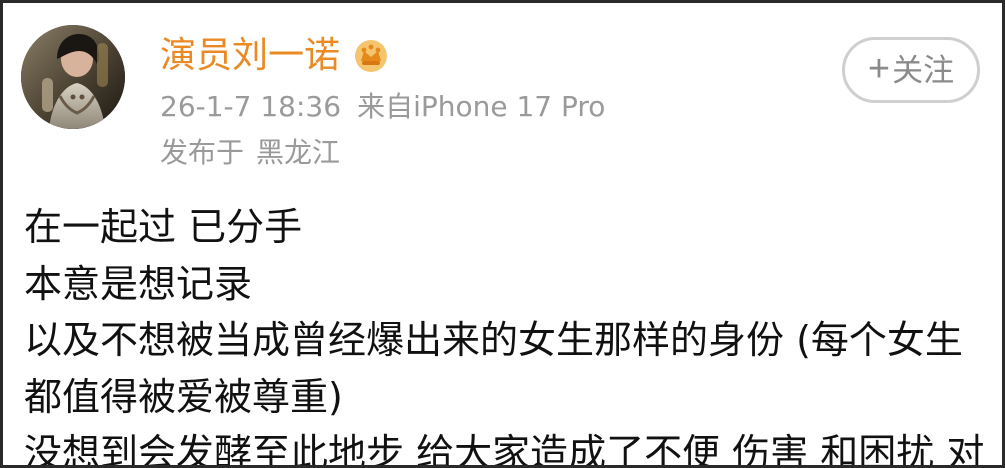 This screenshot has height=468, width=1005. I want to click on post-line: 以及不想被当成曾经爆出来的女生那样的身份 (每个女生, so click(493, 340).